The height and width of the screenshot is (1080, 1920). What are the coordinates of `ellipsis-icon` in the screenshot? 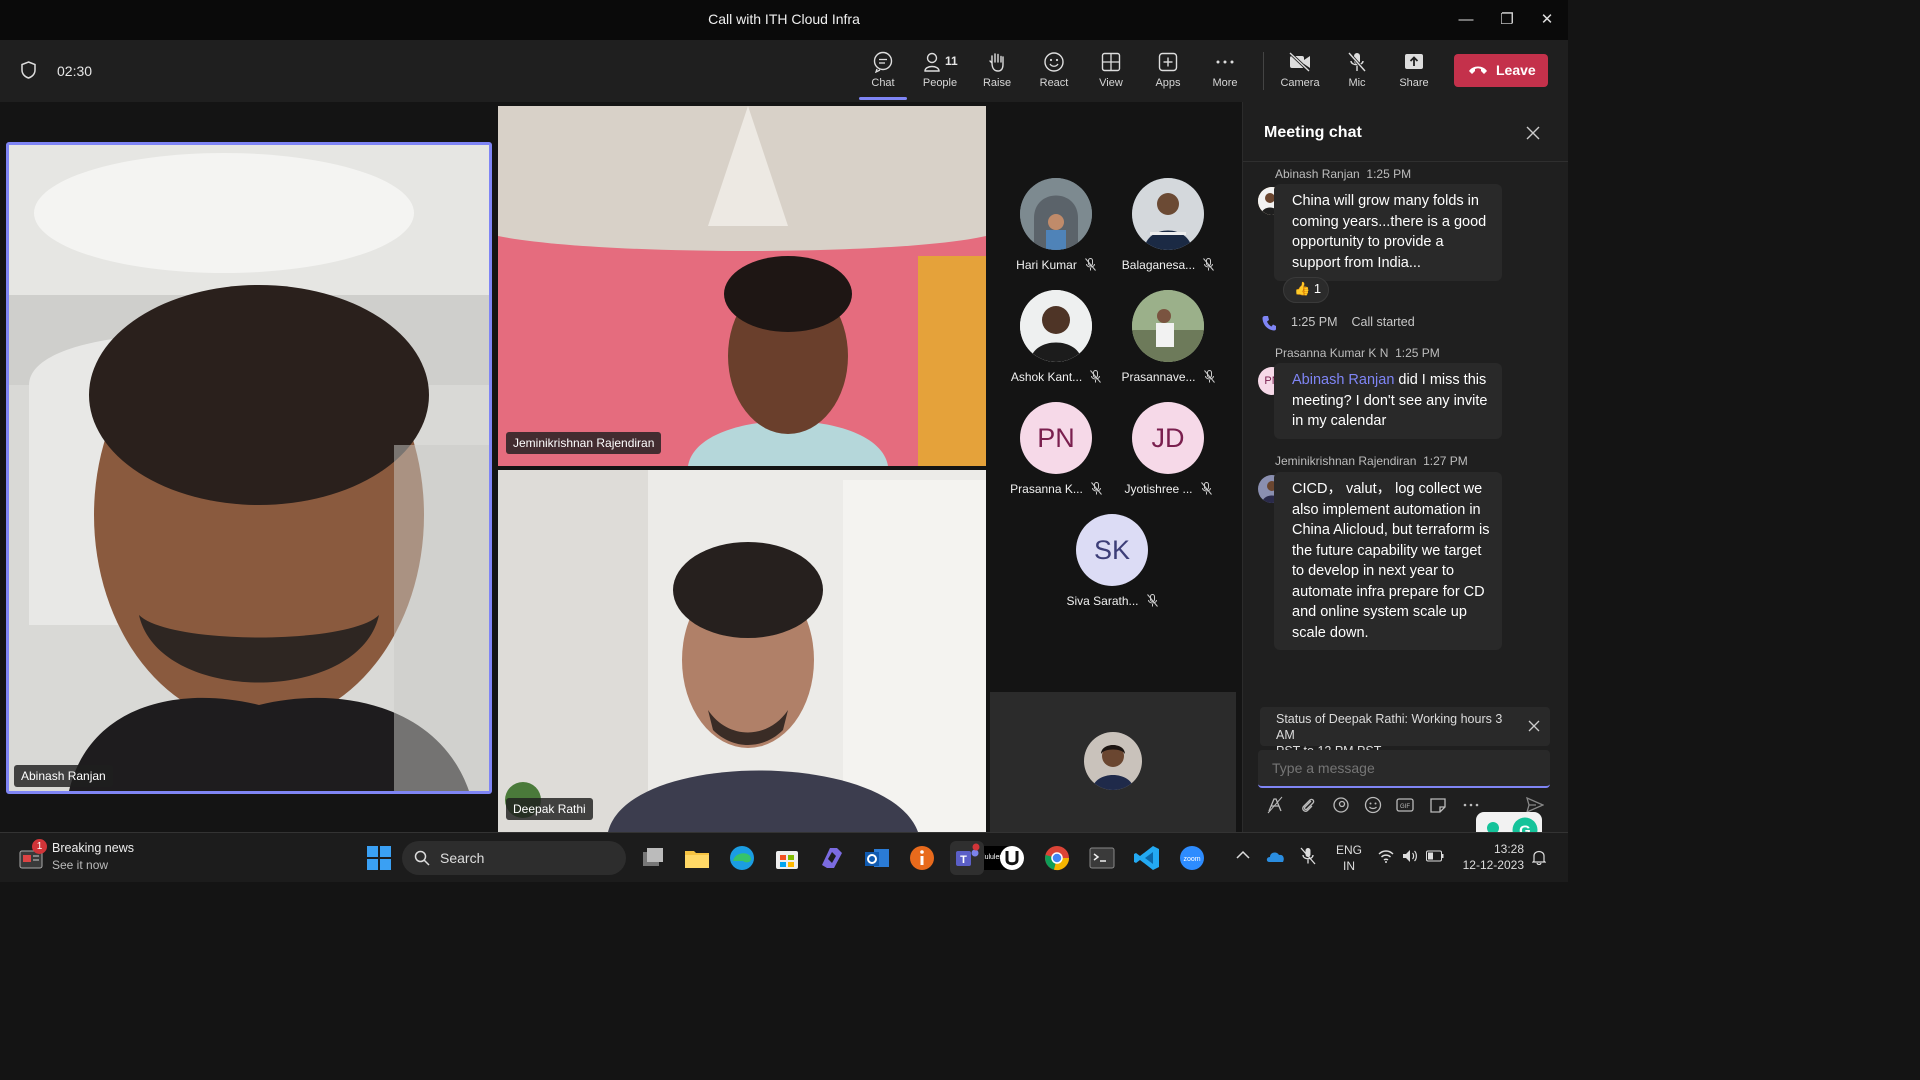 It's located at (1225, 62).